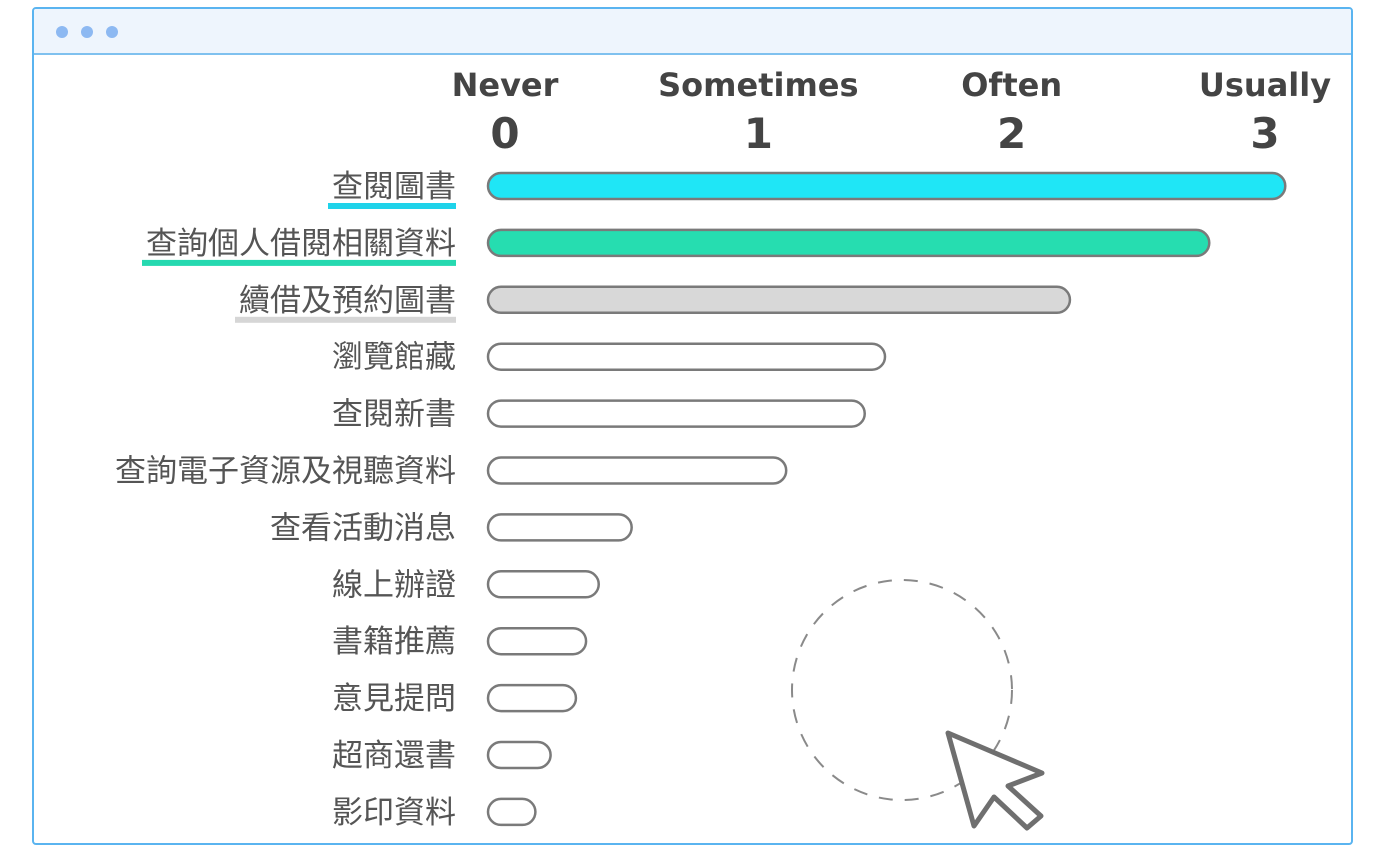 This screenshot has height=856, width=1386. What do you see at coordinates (394, 585) in the screenshot?
I see `category-label: 線上辦證` at bounding box center [394, 585].